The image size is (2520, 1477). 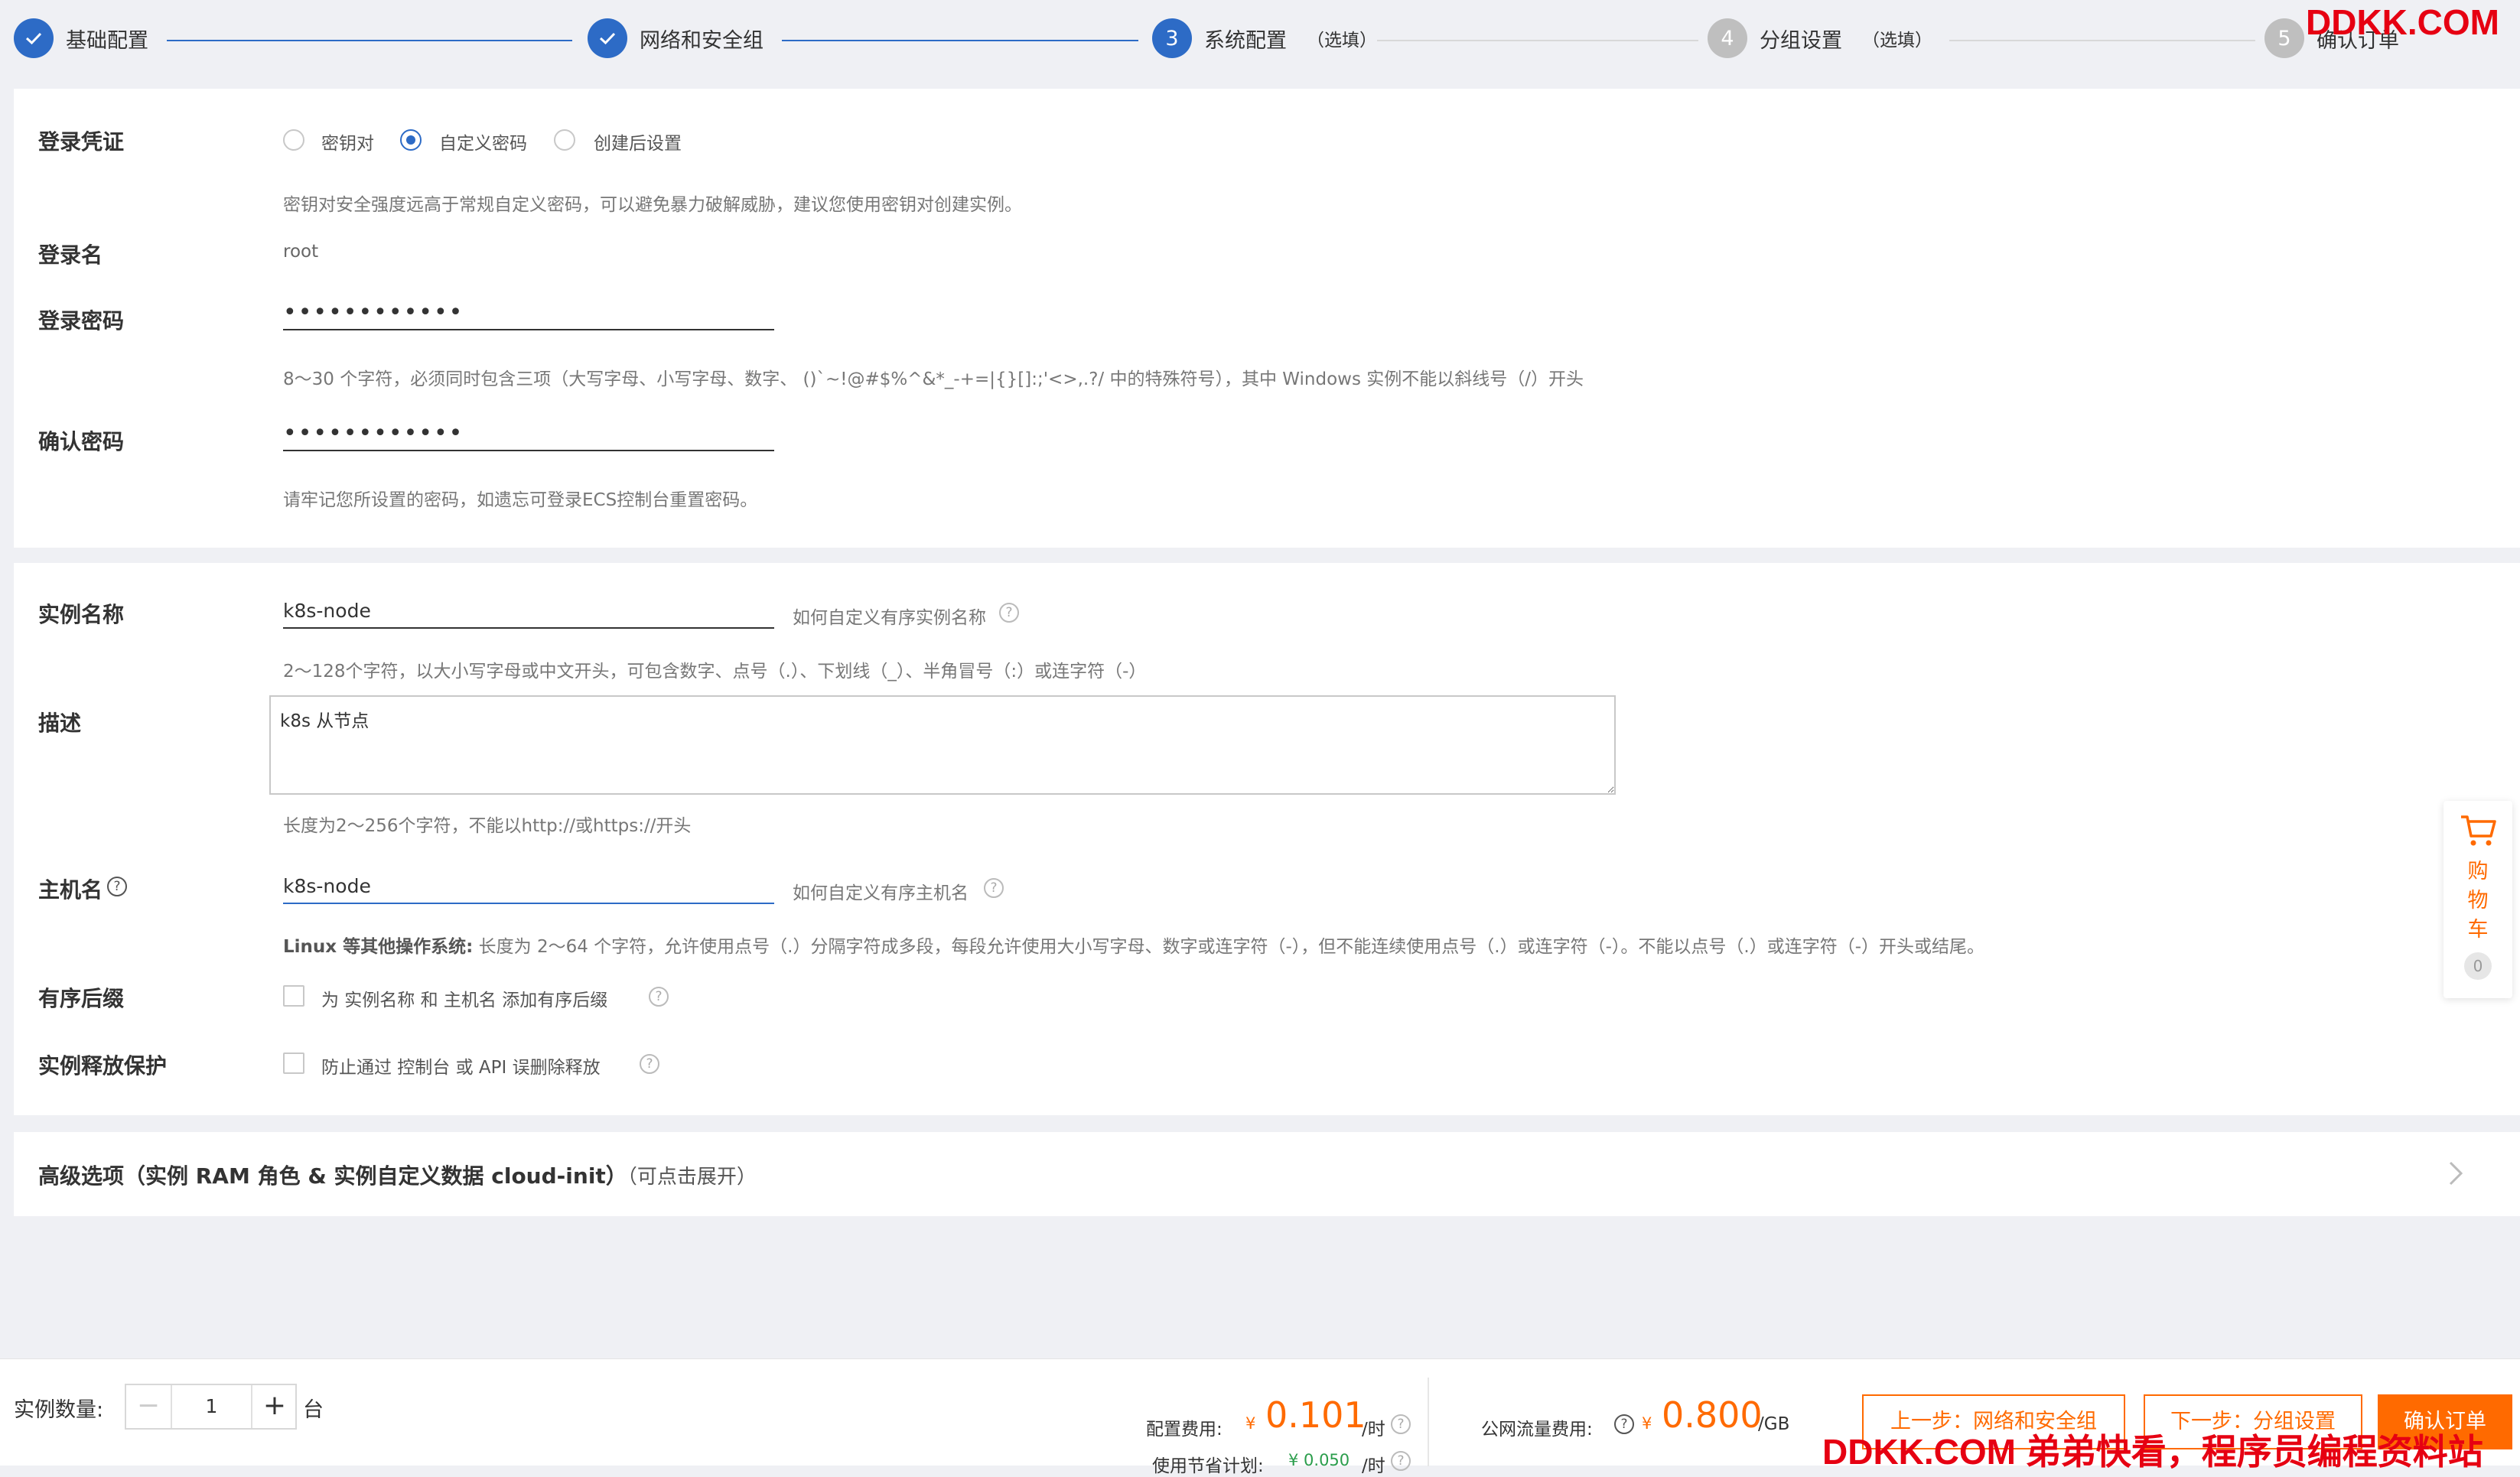 What do you see at coordinates (881, 891) in the screenshot?
I see `hostname-help-link: 如何自定义有序主机名` at bounding box center [881, 891].